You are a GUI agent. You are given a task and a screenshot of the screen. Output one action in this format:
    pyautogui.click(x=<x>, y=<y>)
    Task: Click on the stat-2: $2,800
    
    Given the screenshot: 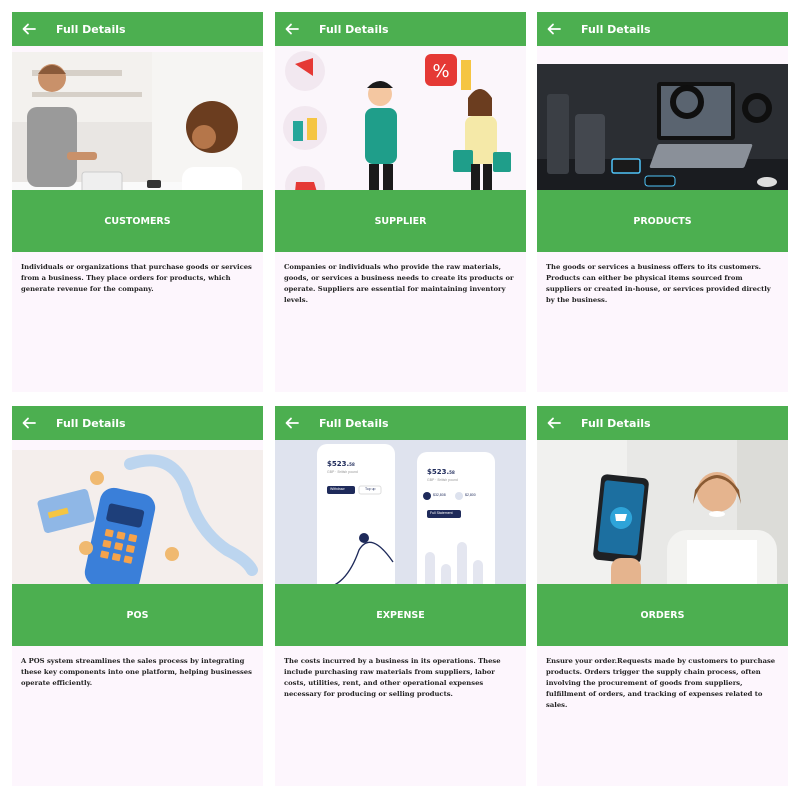 What is the action you would take?
    pyautogui.click(x=470, y=495)
    